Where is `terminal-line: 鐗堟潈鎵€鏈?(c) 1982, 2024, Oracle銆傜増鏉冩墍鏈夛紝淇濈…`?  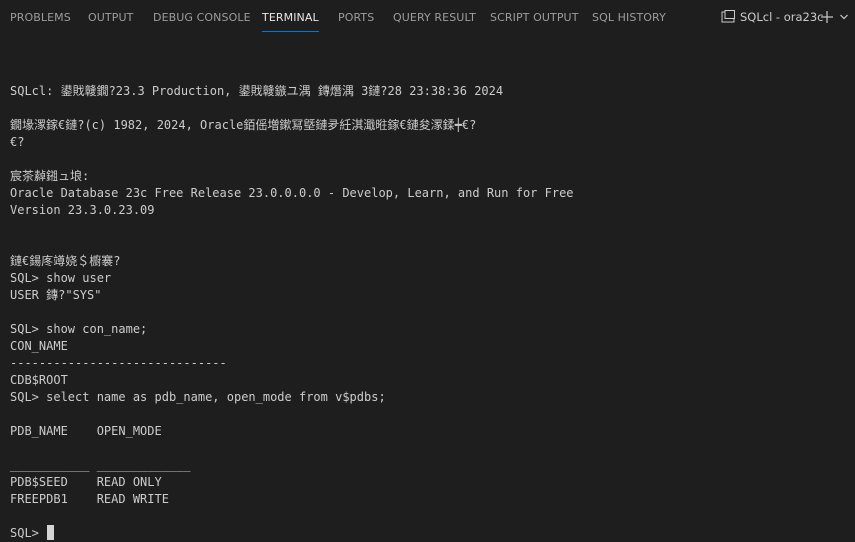 terminal-line: 鐗堟潈鎵€鏈?(c) 1982, 2024, Oracle銆傜増鏉冩墍鏈夛紝淇濈… is located at coordinates (243, 125).